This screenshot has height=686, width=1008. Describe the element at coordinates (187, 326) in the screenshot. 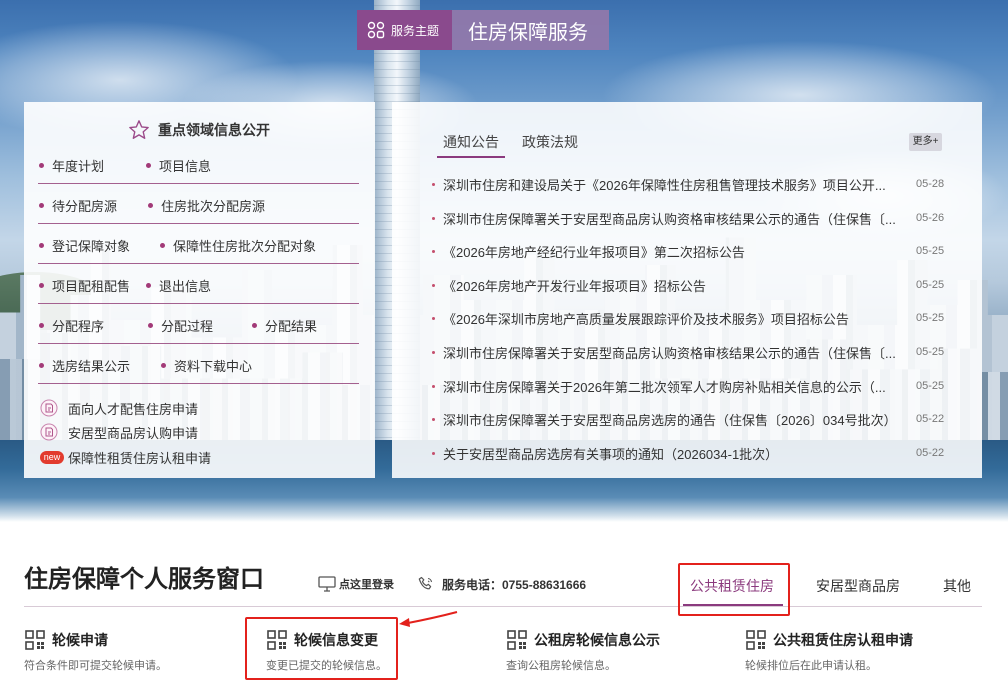

I see `key-link-label: 分配过程` at that location.